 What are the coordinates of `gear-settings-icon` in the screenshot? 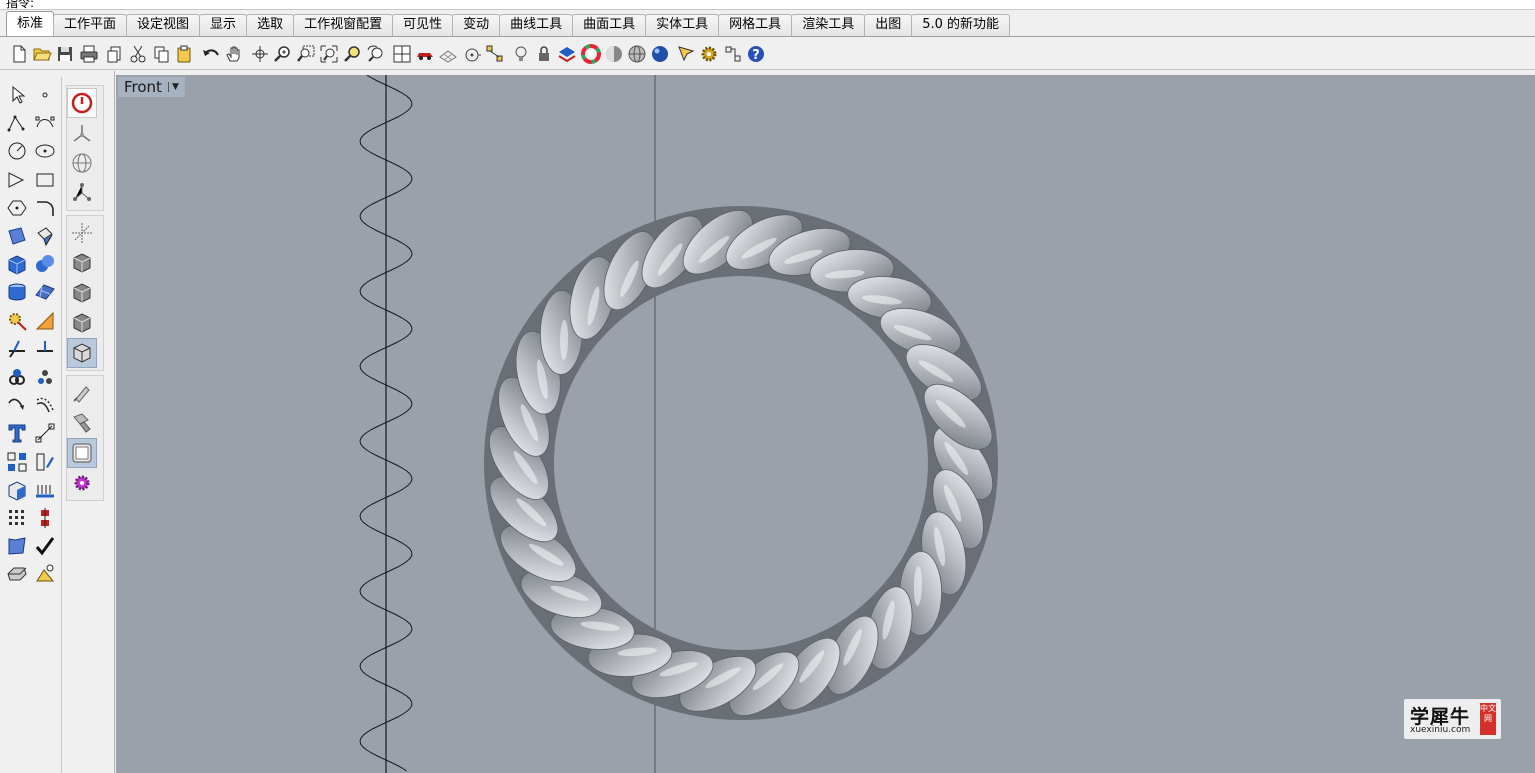 It's located at (709, 54).